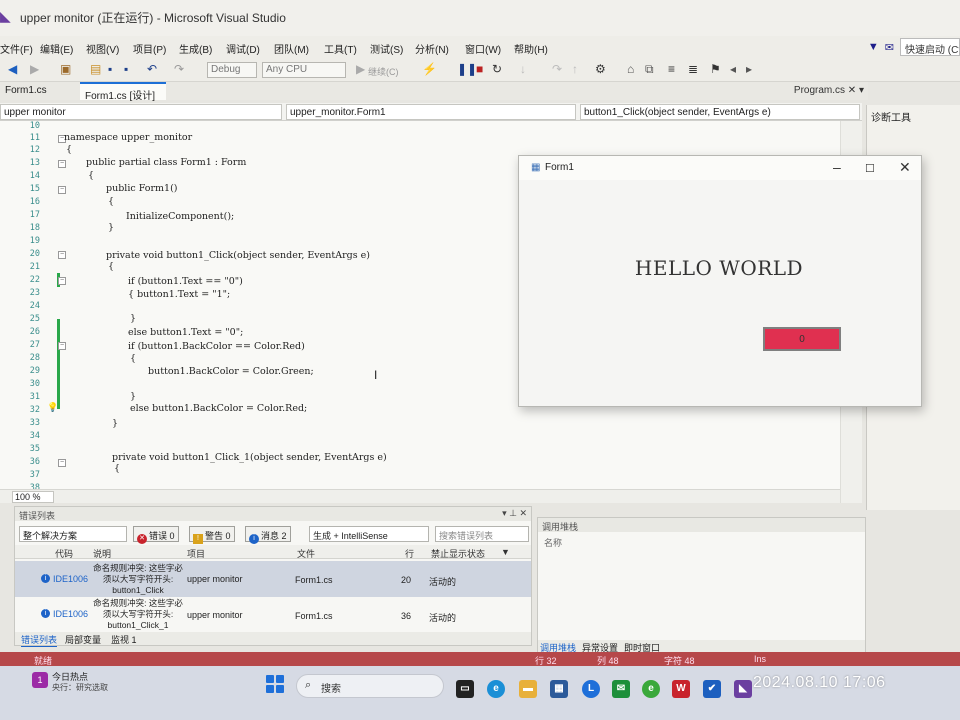 This screenshot has width=960, height=720. I want to click on toggle-icon: ⧉, so click(649, 69).